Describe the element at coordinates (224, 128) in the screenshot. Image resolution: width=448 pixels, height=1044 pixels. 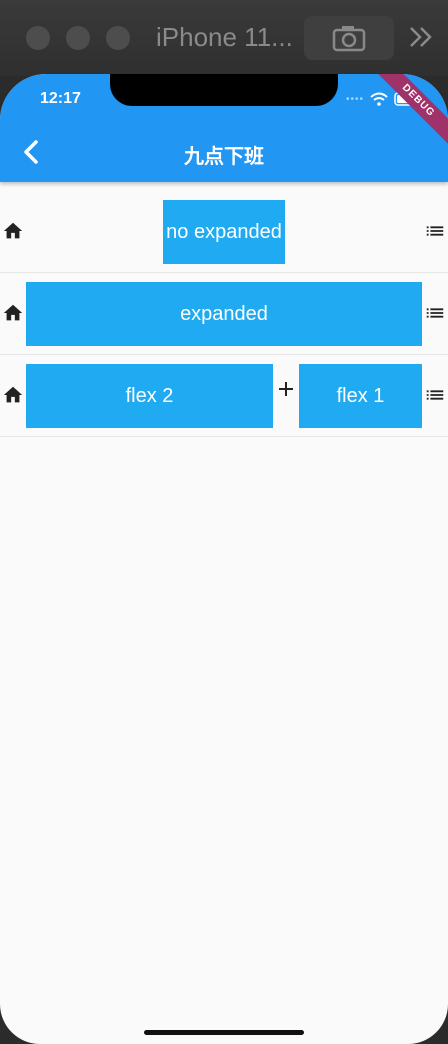
I see `app-bar: 12:17 •••• DEBUG 九点下班` at that location.